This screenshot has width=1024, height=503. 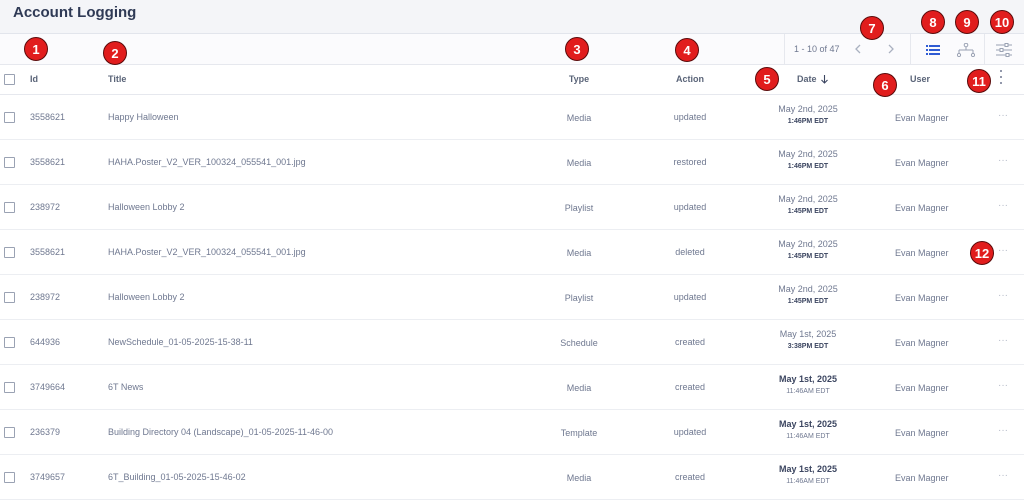 What do you see at coordinates (1004, 50) in the screenshot?
I see `column-settings-button` at bounding box center [1004, 50].